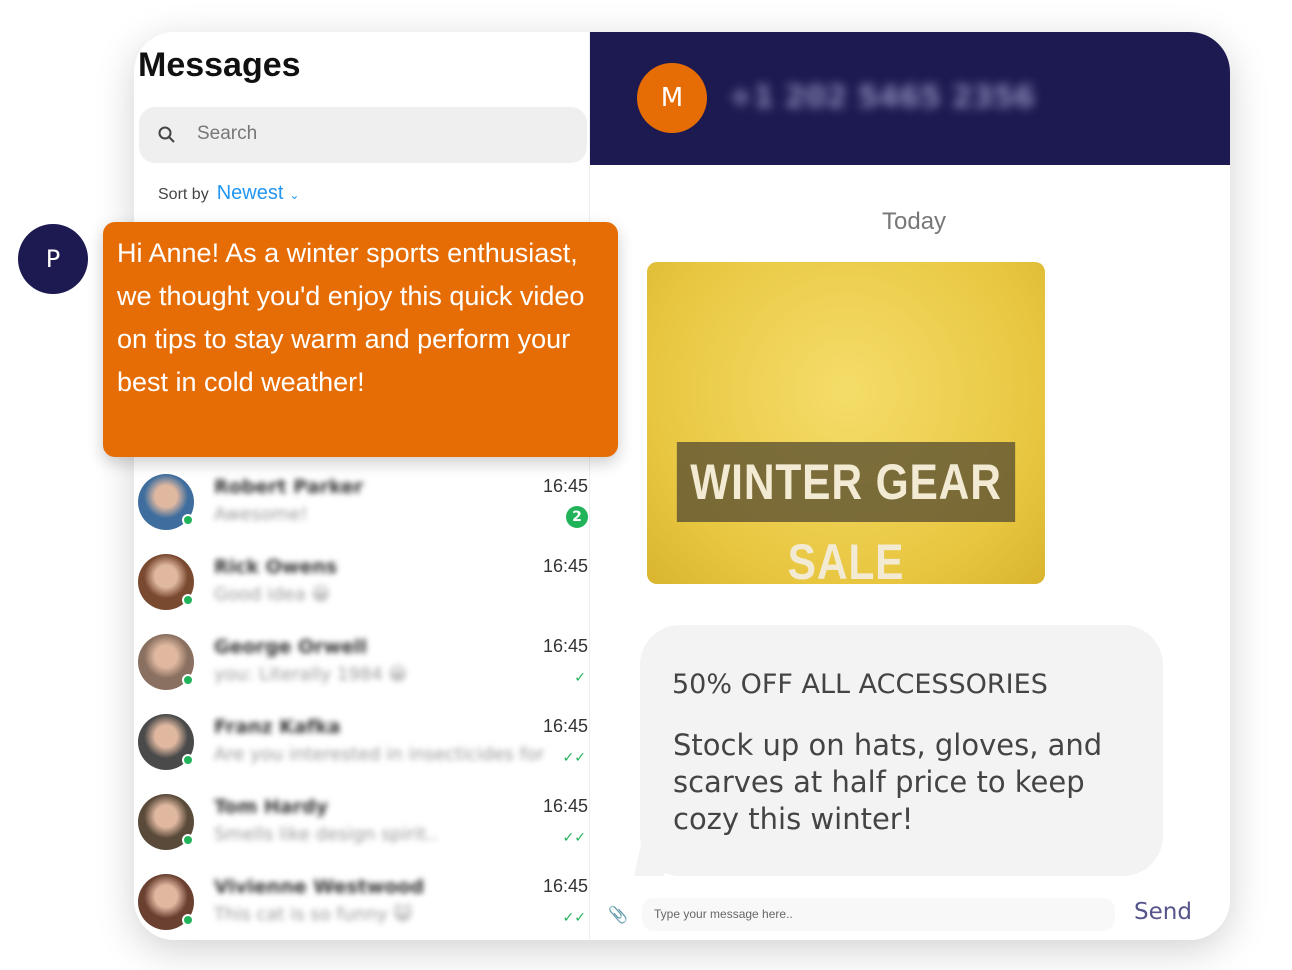 This screenshot has height=970, width=1292. I want to click on contact-avatar: M, so click(672, 98).